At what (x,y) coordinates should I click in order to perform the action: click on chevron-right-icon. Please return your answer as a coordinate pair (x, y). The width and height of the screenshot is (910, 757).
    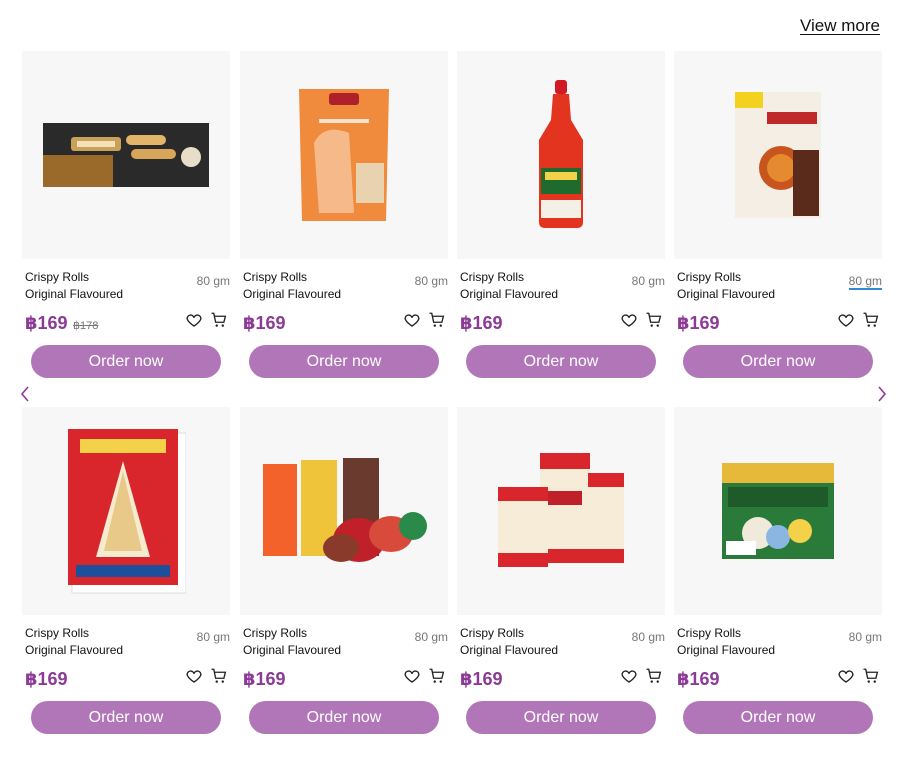
    Looking at the image, I should click on (882, 394).